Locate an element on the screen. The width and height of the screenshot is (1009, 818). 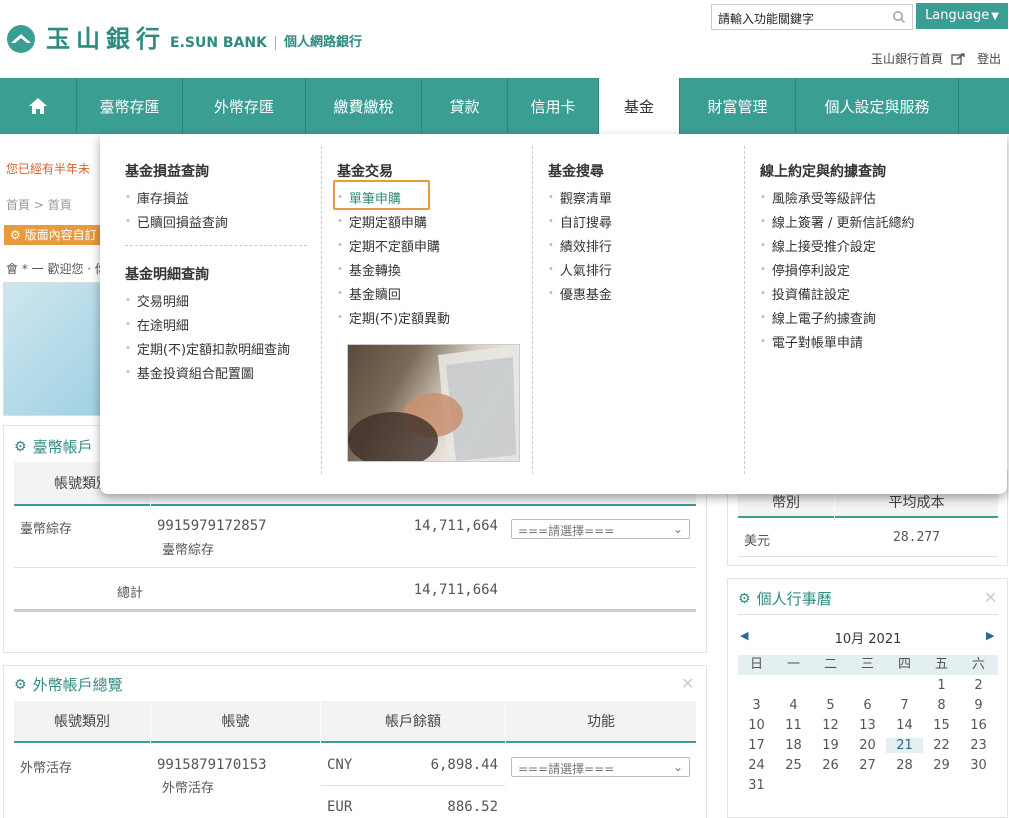
calendar-day: 25 is located at coordinates (793, 765).